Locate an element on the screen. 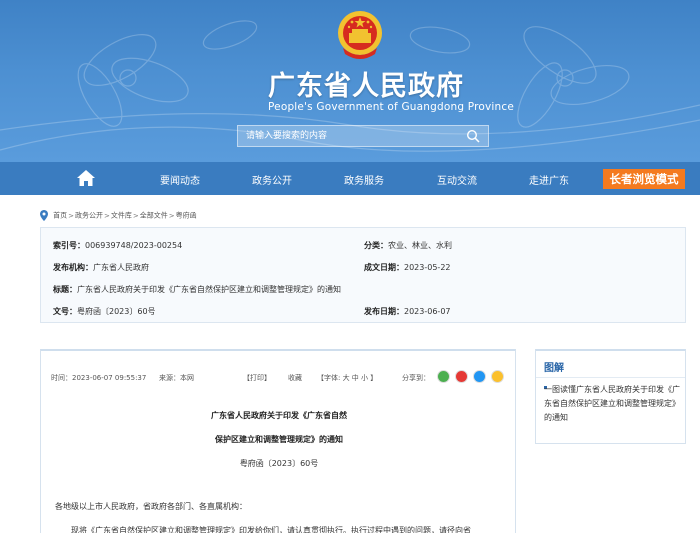  qq-share-icon is located at coordinates (479, 376).